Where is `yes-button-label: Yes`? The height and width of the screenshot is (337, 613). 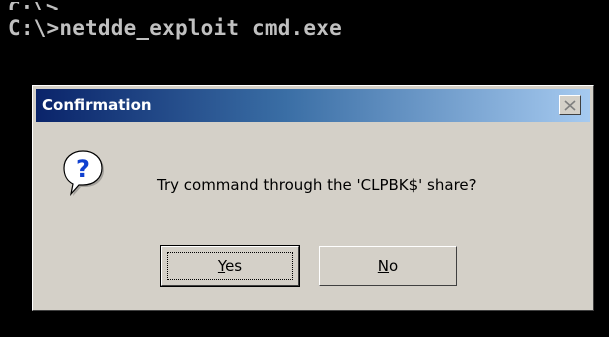 yes-button-label: Yes is located at coordinates (230, 266).